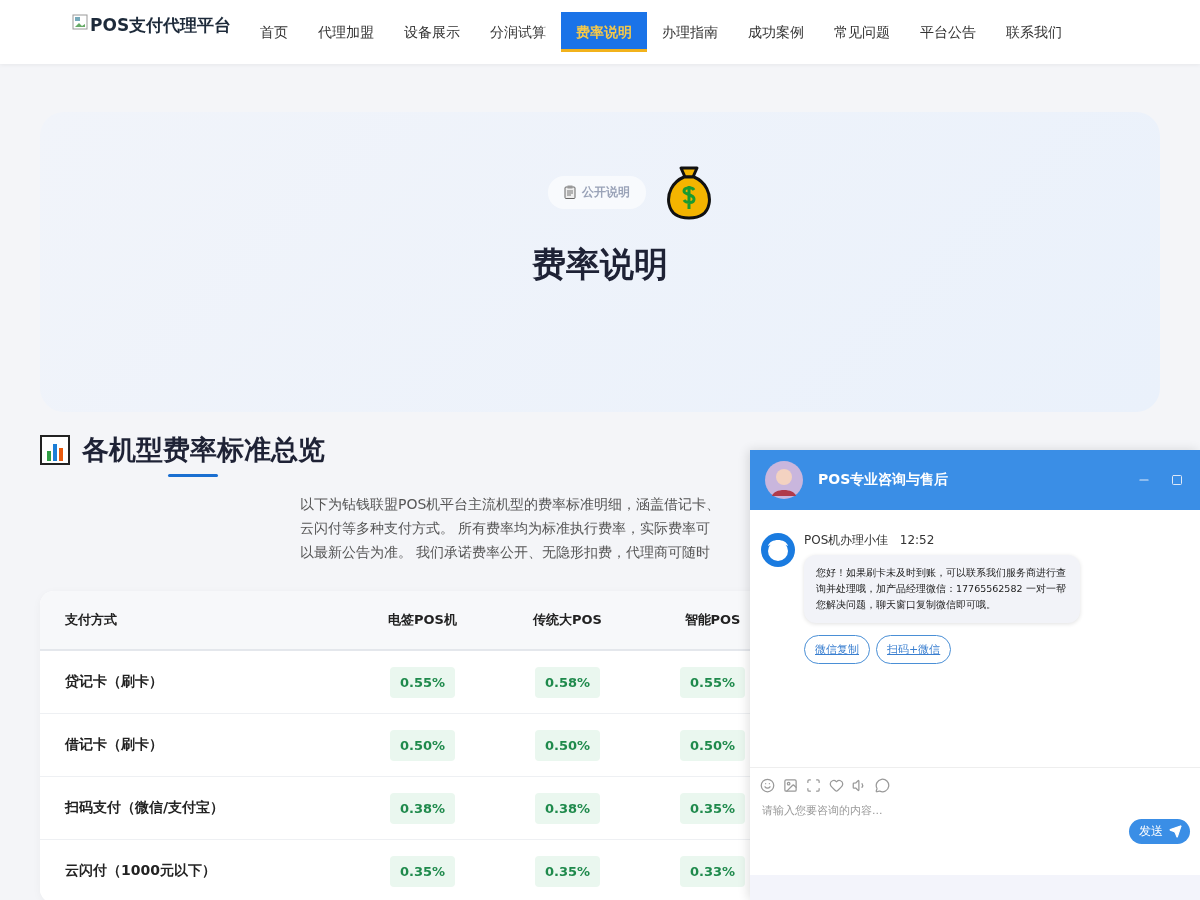 The image size is (1200, 900). What do you see at coordinates (690, 32) in the screenshot?
I see `nav-link: 办理指南` at bounding box center [690, 32].